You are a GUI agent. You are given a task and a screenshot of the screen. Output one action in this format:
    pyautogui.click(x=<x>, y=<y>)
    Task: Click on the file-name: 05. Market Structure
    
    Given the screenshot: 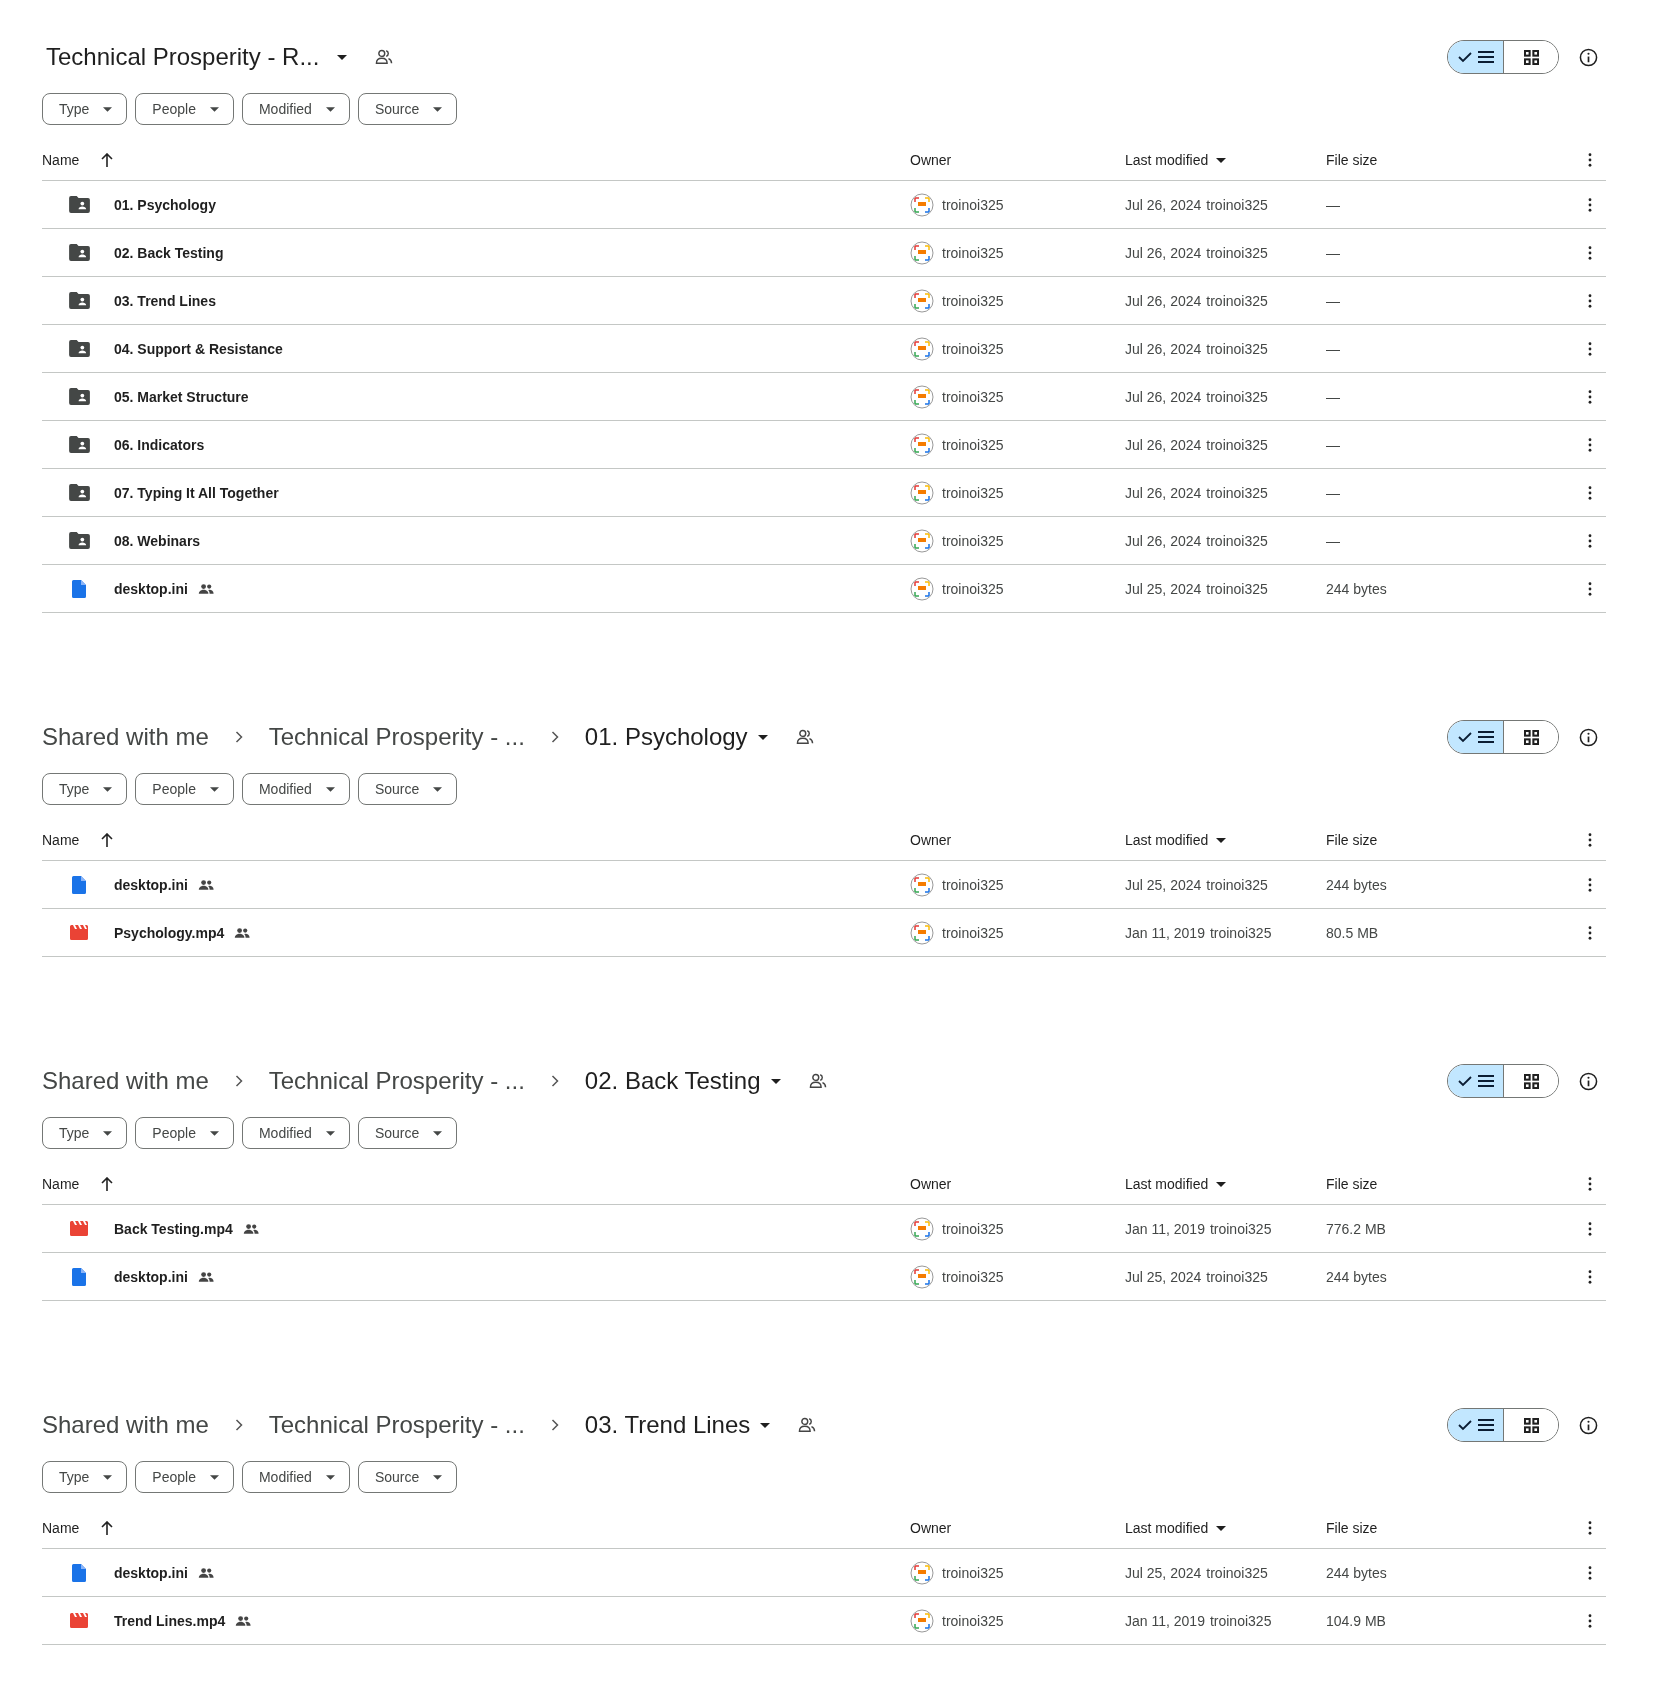 What is the action you would take?
    pyautogui.click(x=181, y=396)
    